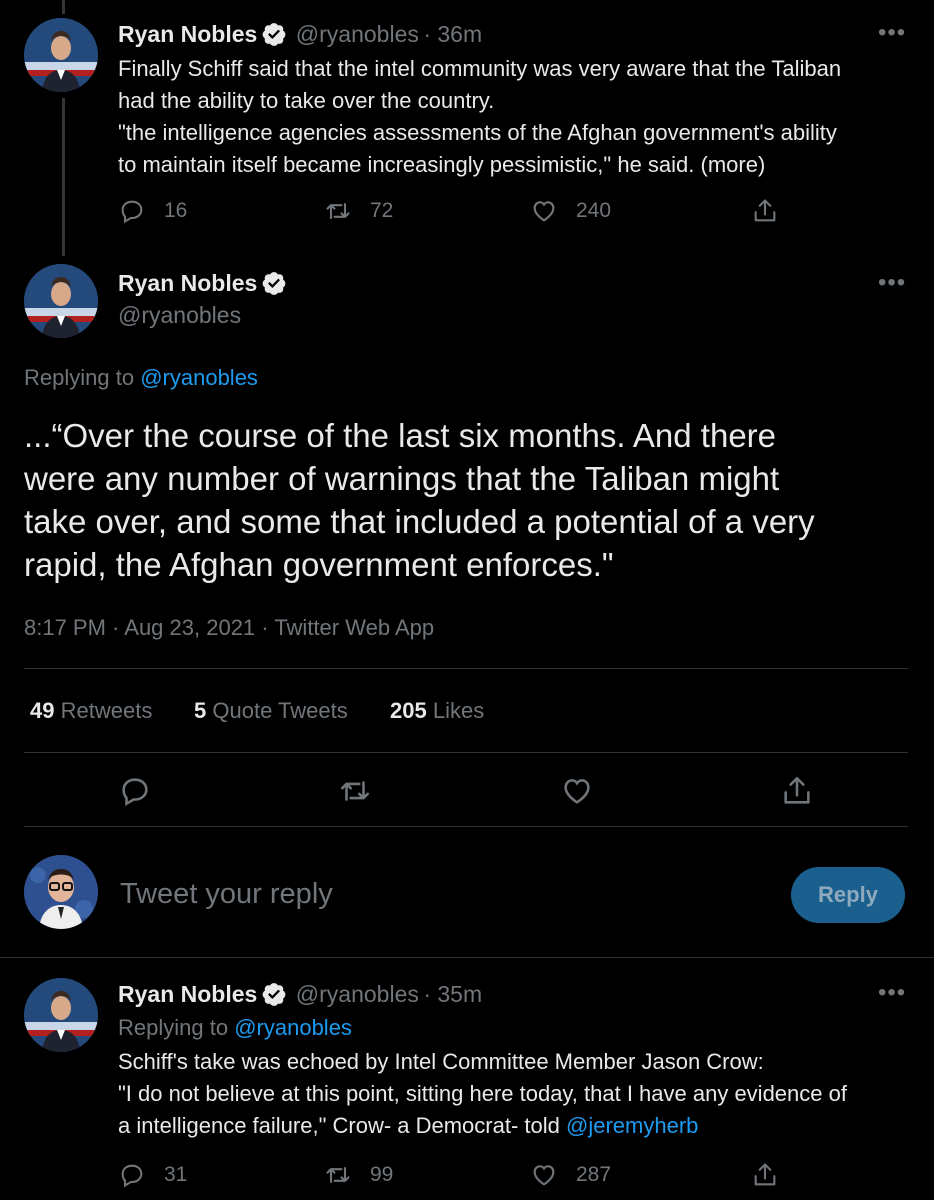  Describe the element at coordinates (319, 564) in the screenshot. I see `tweet-text-line: rapid, the Afghan government enforces."` at that location.